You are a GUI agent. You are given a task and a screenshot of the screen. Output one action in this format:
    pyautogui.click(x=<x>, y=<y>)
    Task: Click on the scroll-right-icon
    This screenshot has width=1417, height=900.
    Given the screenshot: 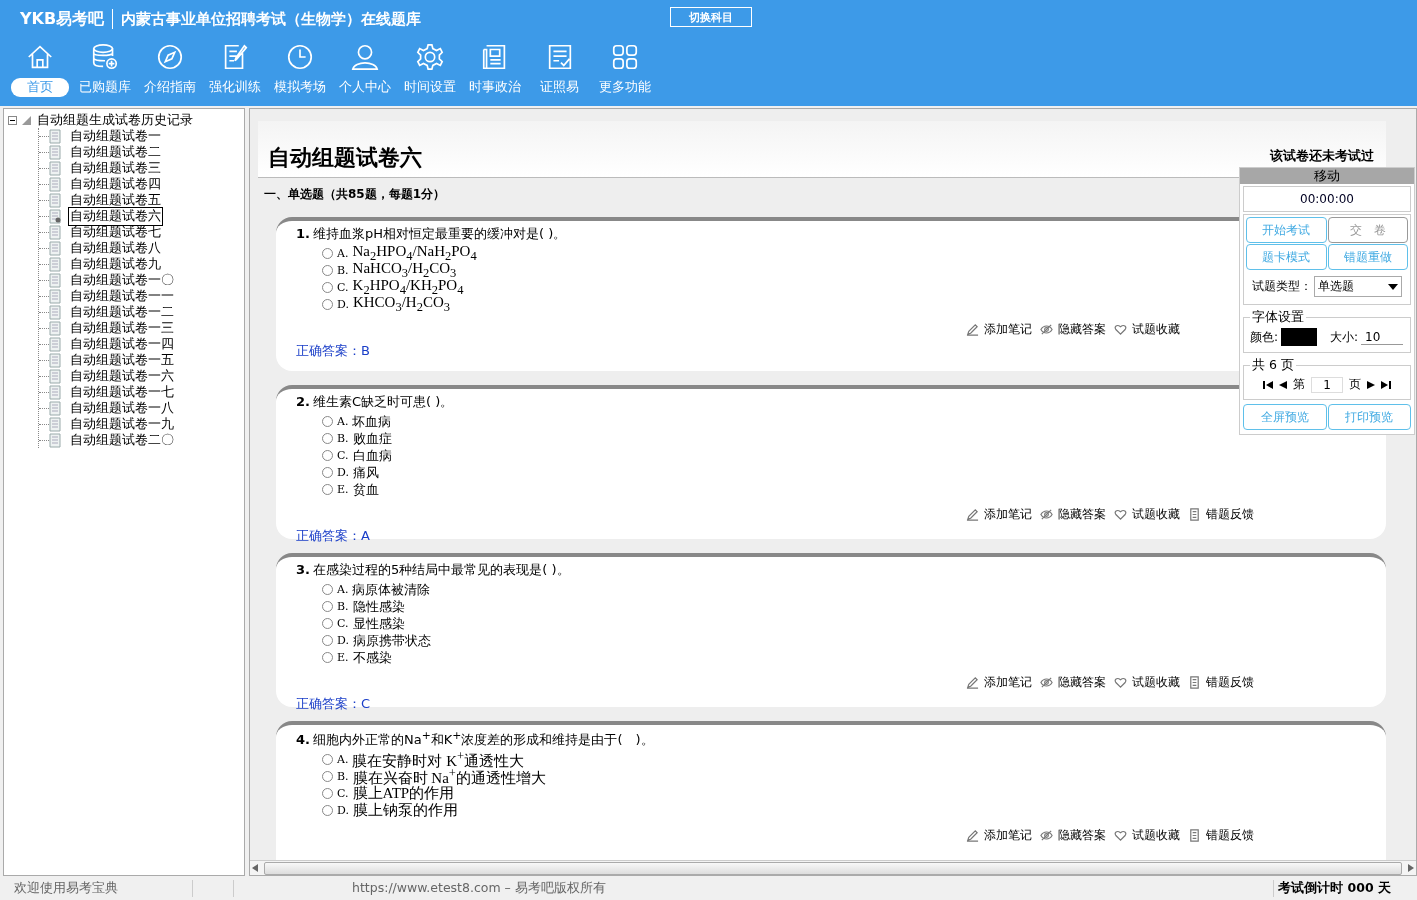 What is the action you would take?
    pyautogui.click(x=1411, y=868)
    